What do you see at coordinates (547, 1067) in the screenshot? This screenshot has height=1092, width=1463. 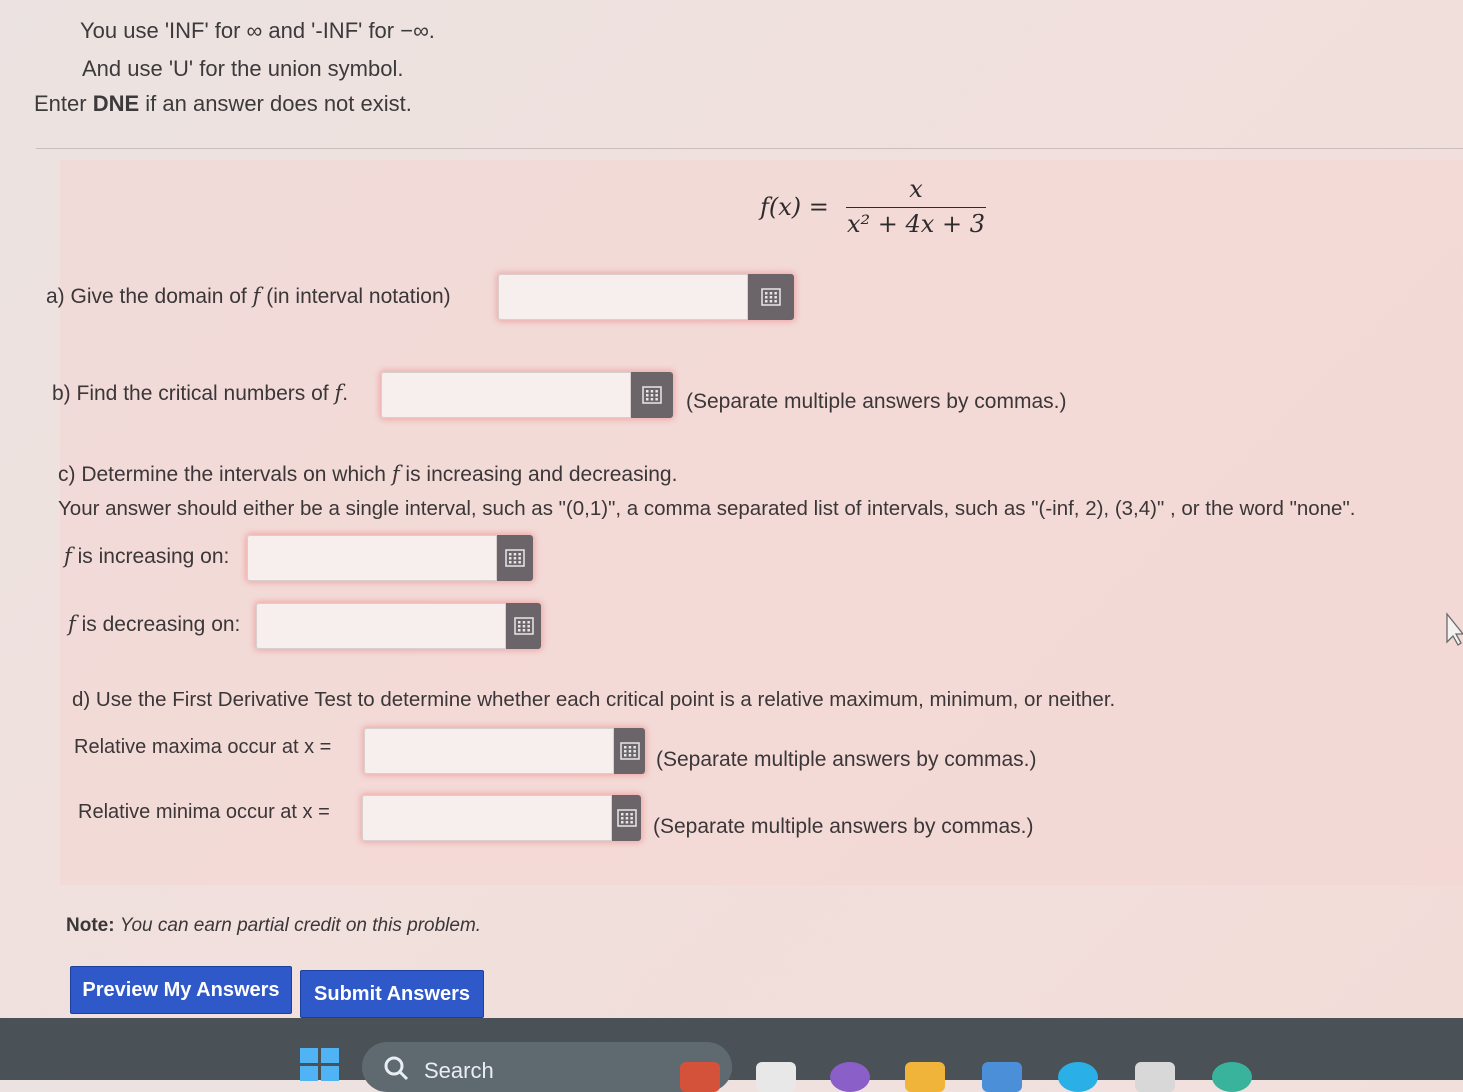 I see `taskbar-search-box: Search` at bounding box center [547, 1067].